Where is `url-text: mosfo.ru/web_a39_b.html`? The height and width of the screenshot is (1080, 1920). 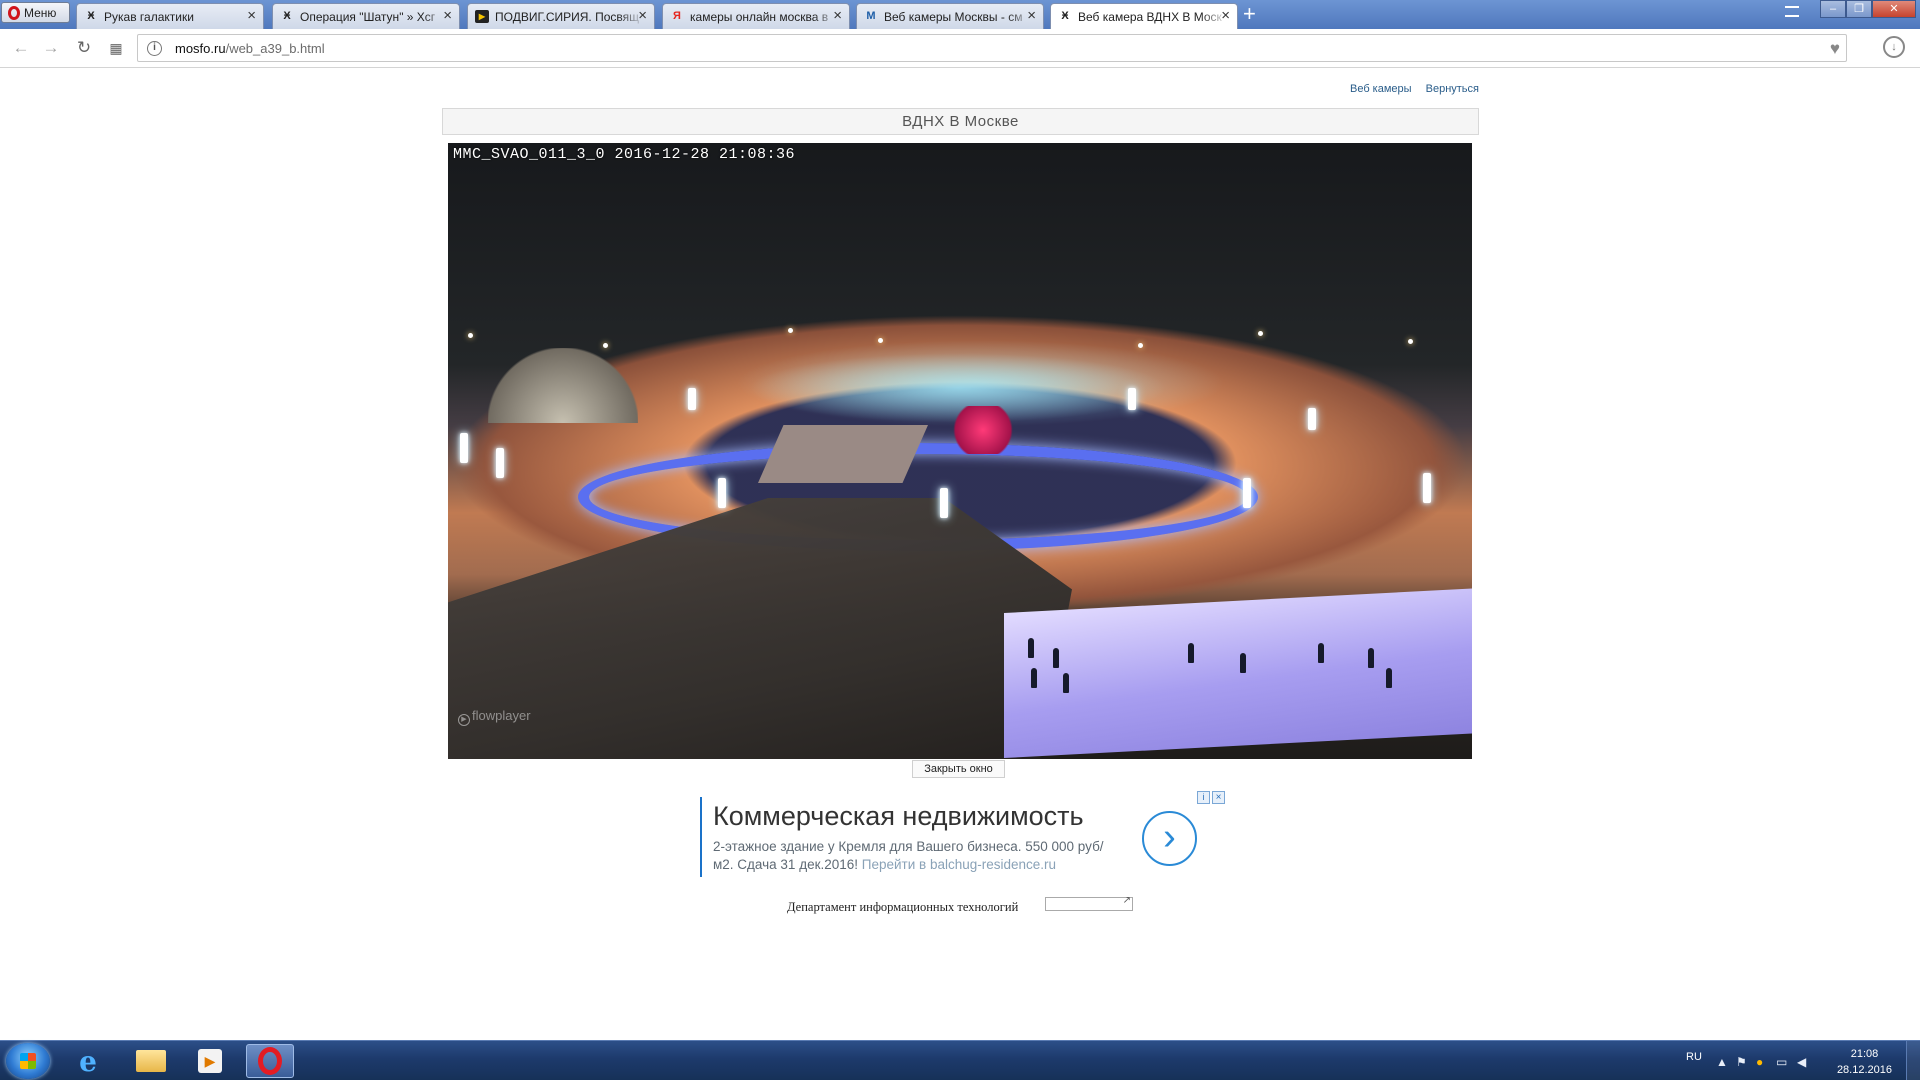
url-text: mosfo.ru/web_a39_b.html is located at coordinates (250, 48).